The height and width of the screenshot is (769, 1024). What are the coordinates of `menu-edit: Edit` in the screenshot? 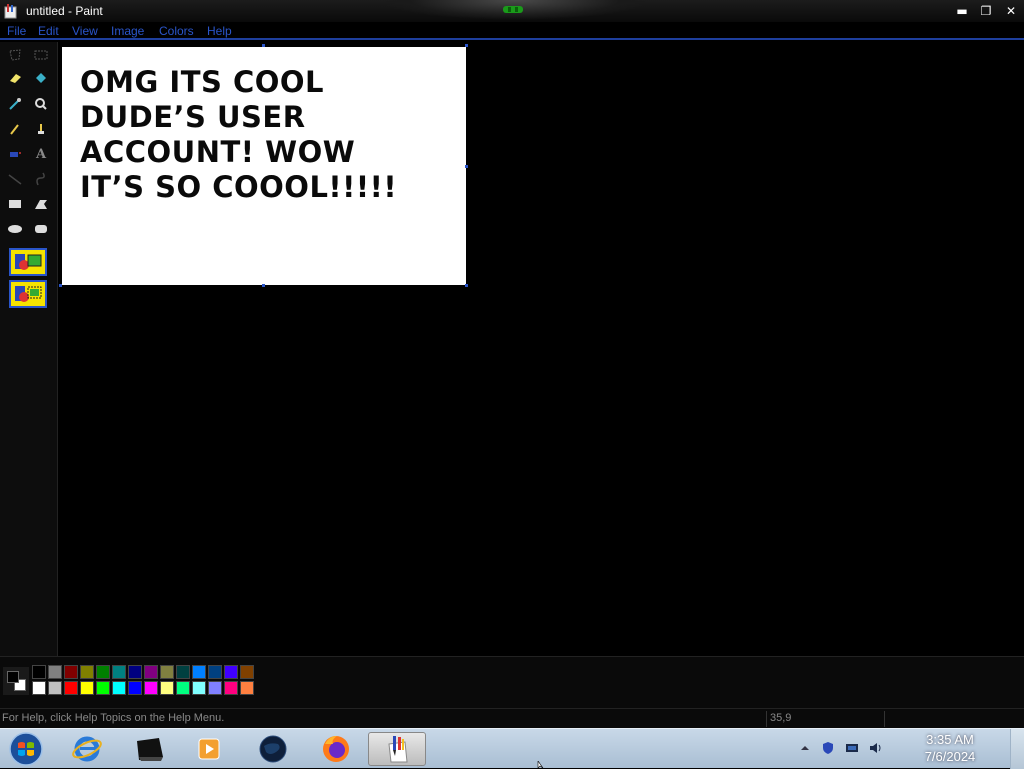 It's located at (48, 31).